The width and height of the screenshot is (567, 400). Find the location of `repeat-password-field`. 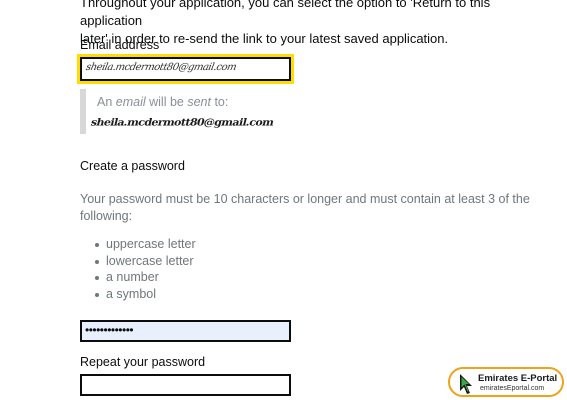

repeat-password-field is located at coordinates (185, 385).